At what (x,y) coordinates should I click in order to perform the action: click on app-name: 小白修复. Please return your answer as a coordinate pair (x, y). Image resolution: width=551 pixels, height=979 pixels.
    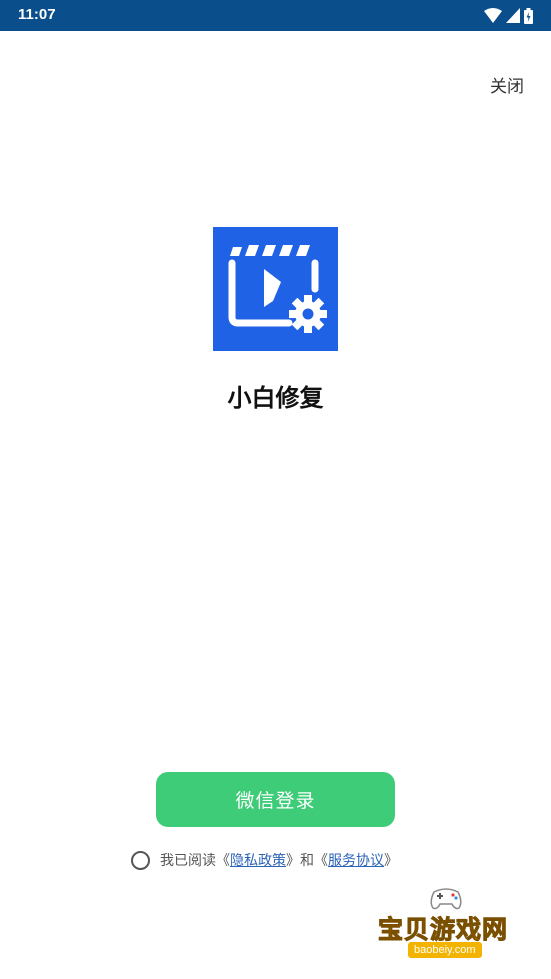
    Looking at the image, I should click on (275, 398).